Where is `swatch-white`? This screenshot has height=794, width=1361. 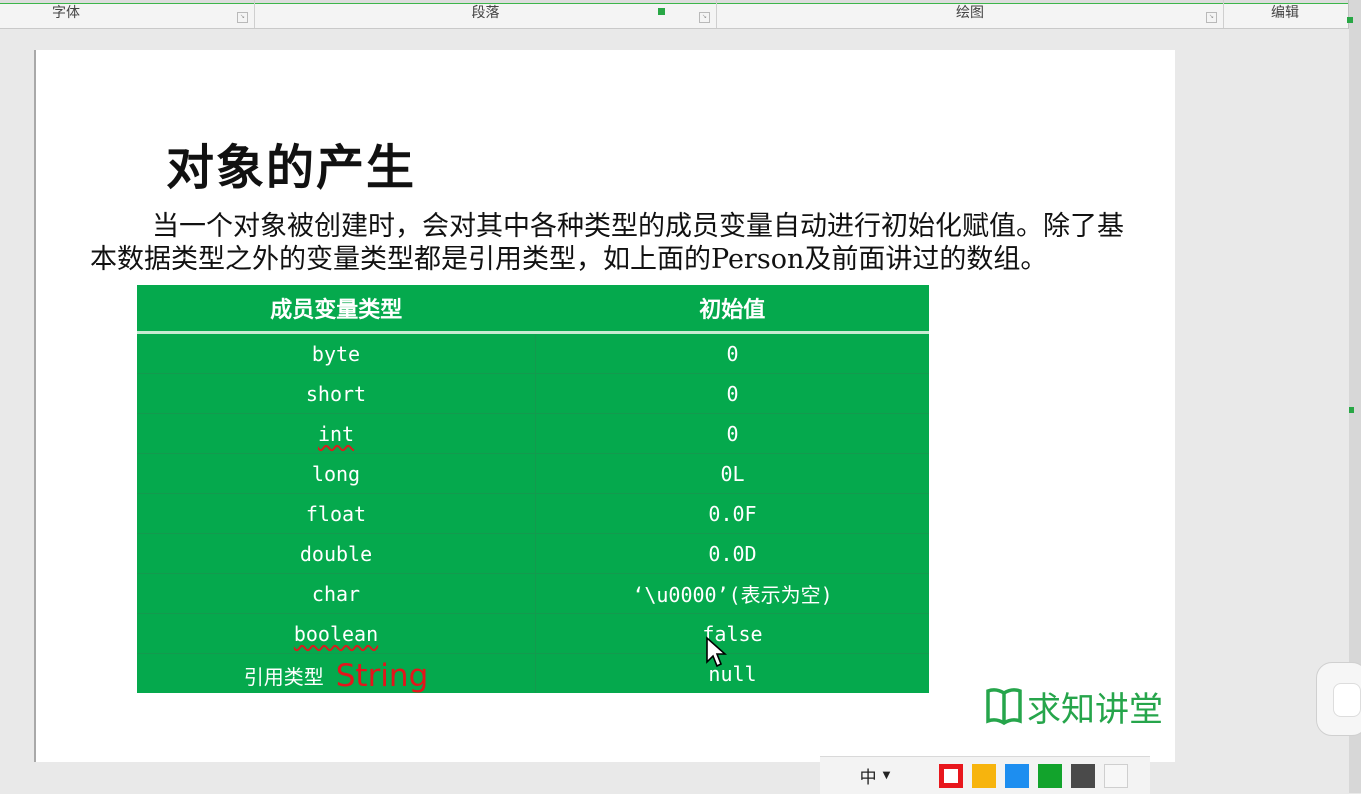
swatch-white is located at coordinates (1116, 775).